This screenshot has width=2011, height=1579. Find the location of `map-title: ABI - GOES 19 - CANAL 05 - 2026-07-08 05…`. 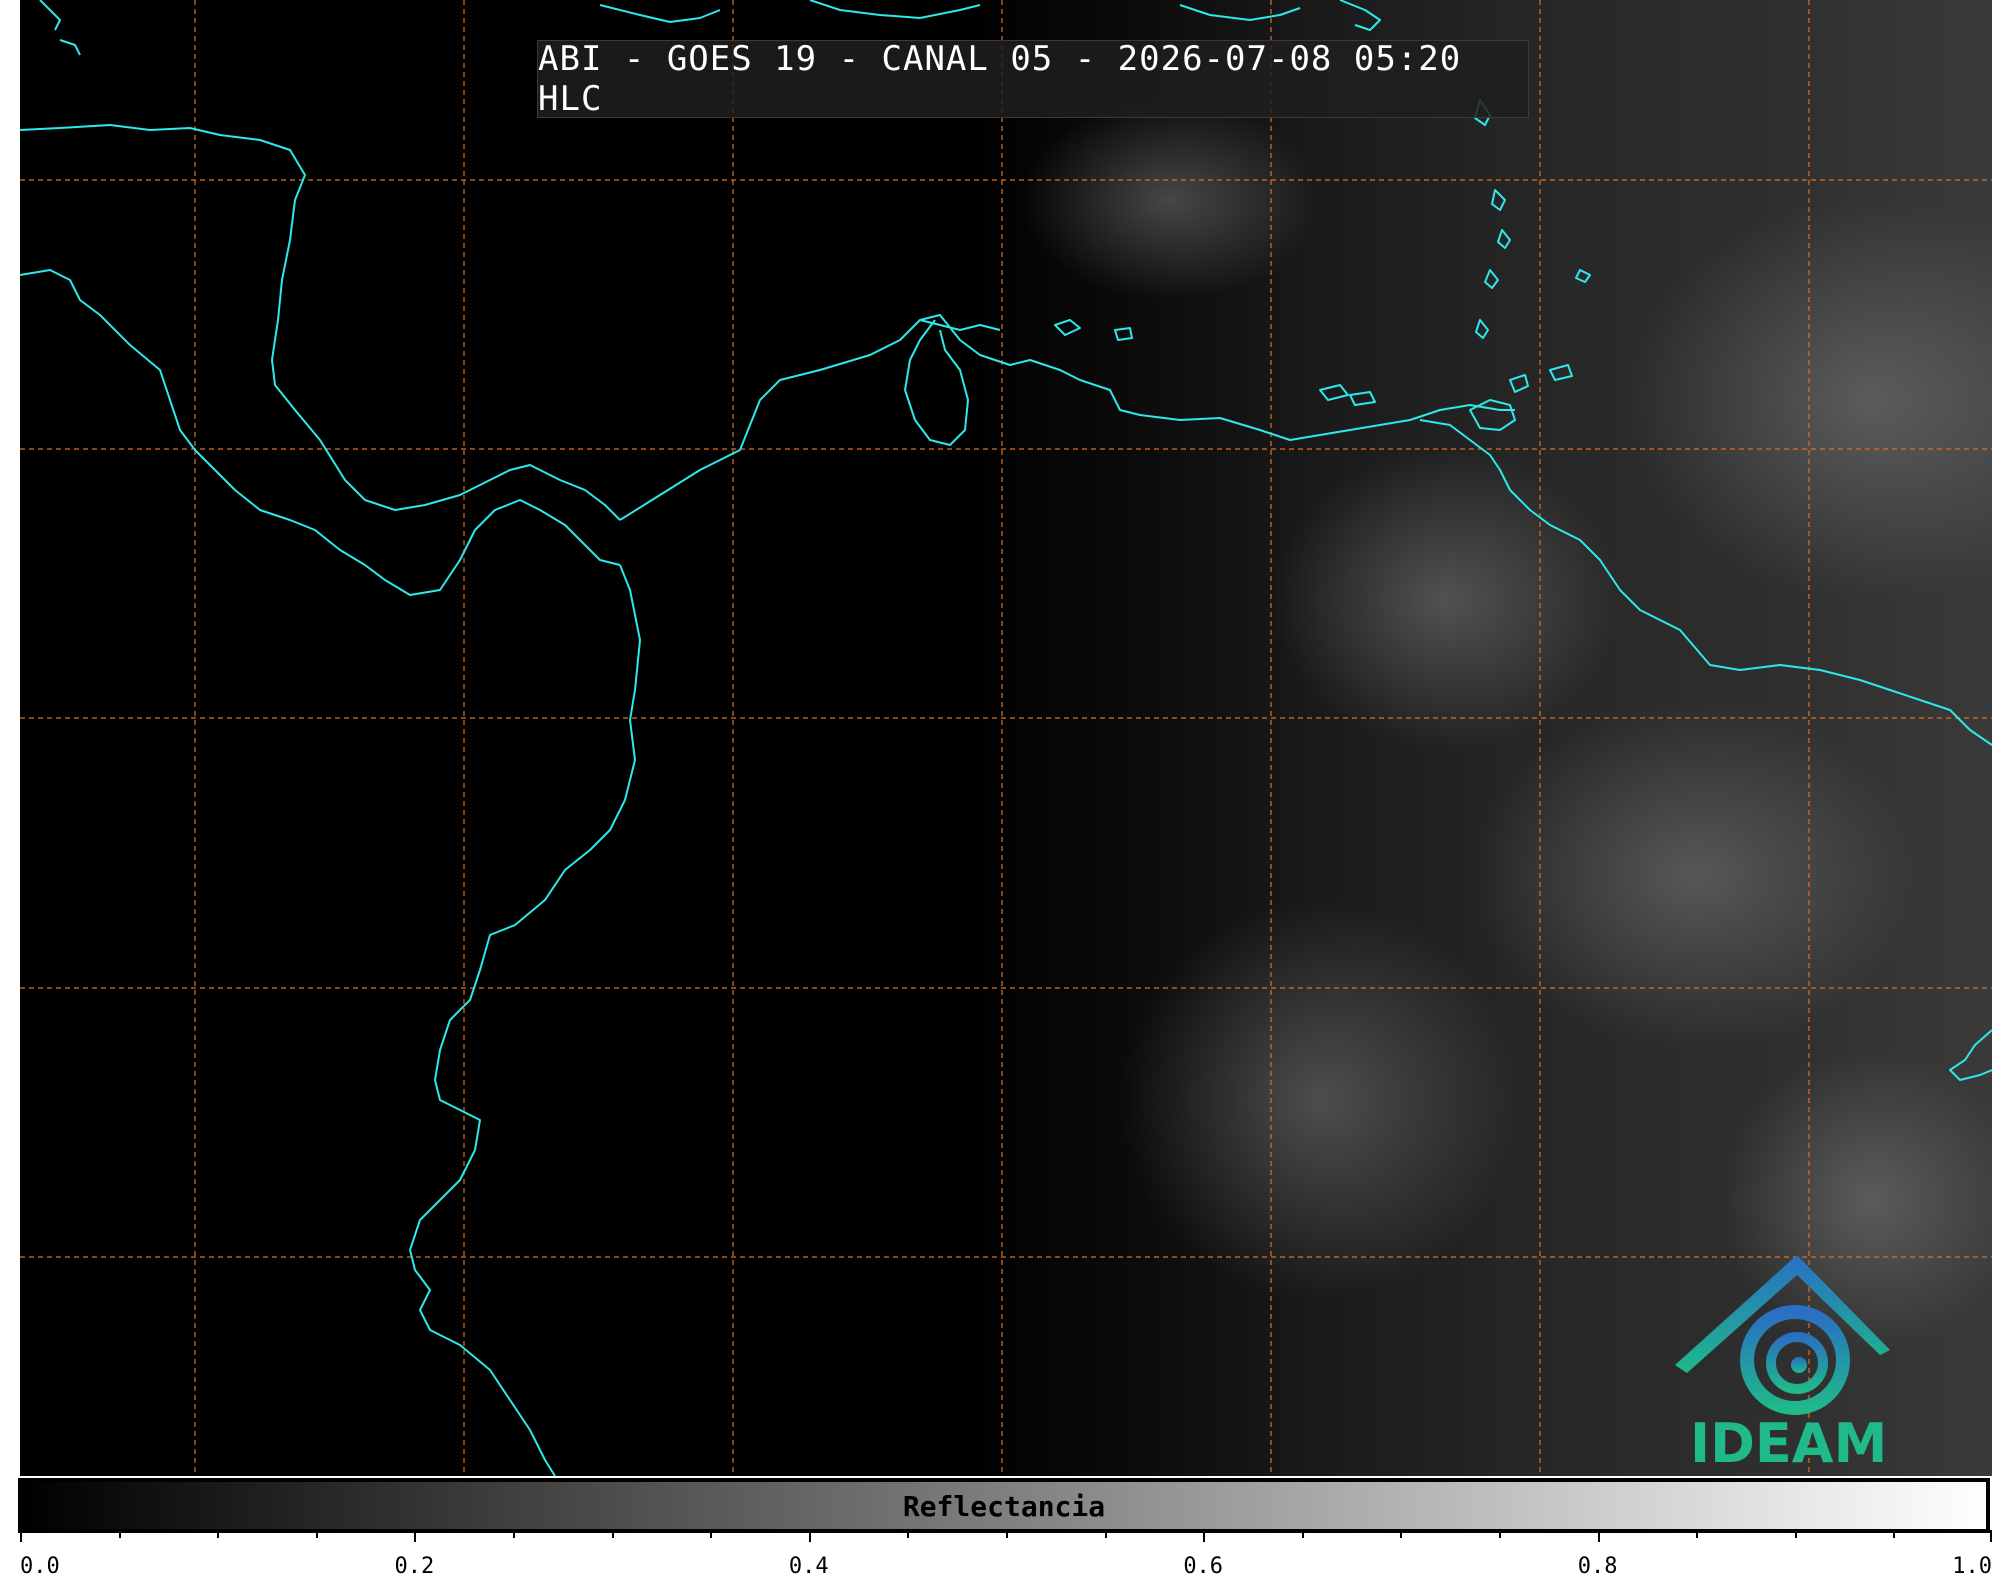

map-title: ABI - GOES 19 - CANAL 05 - 2026-07-08 05… is located at coordinates (1033, 79).